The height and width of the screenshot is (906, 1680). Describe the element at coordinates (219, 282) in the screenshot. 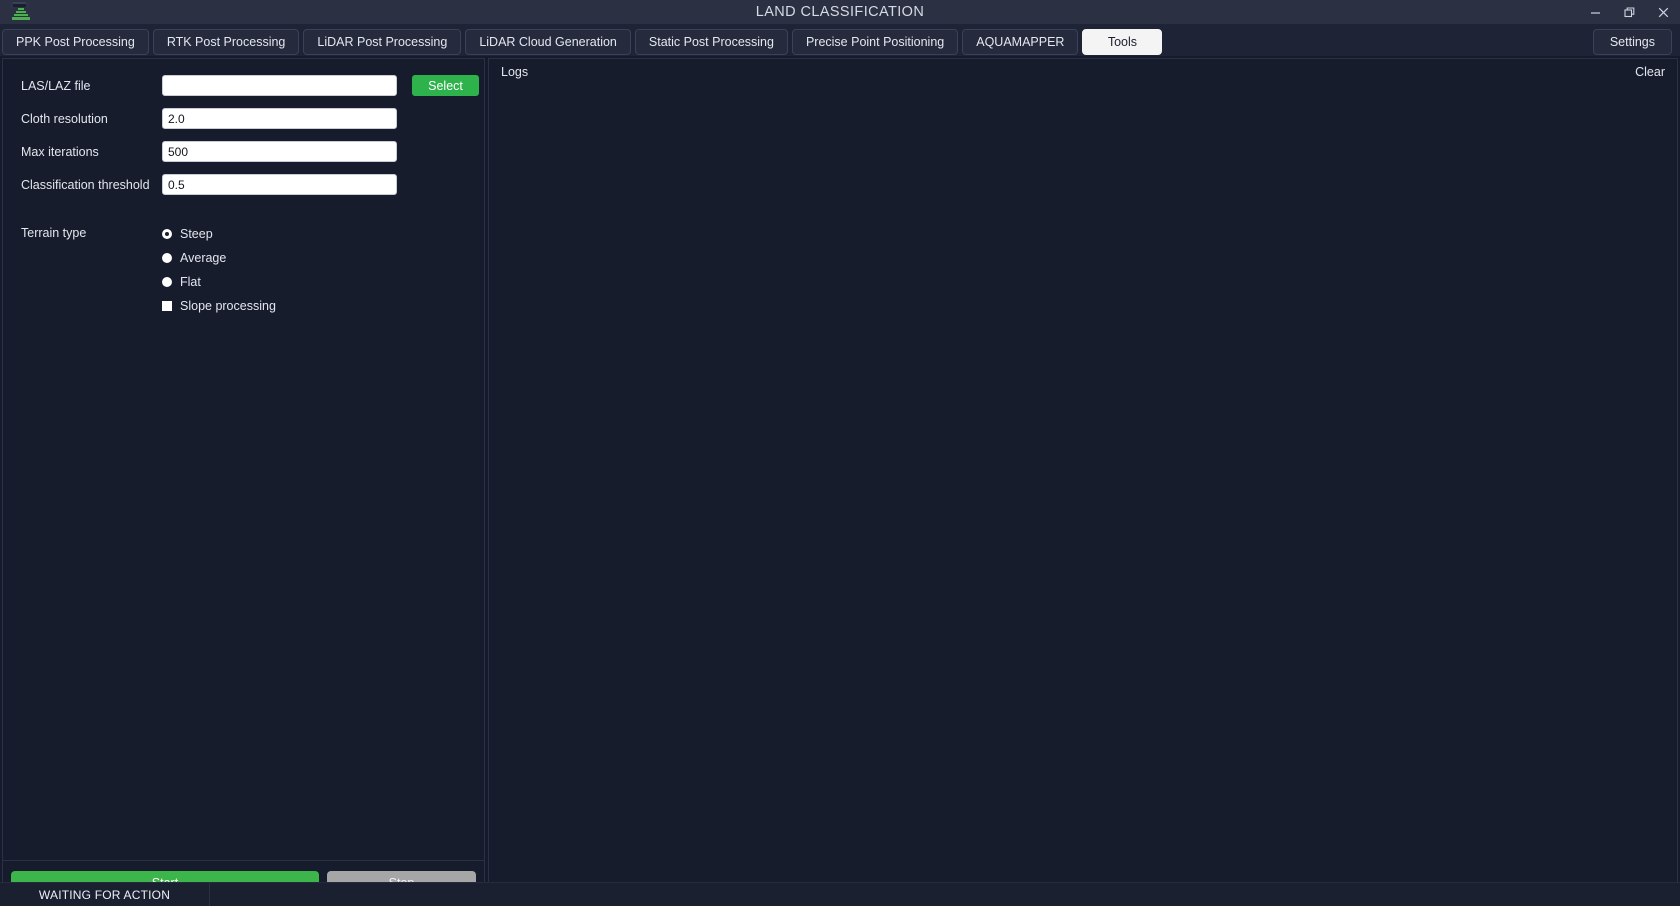

I see `radio-option-flat: Flat` at that location.